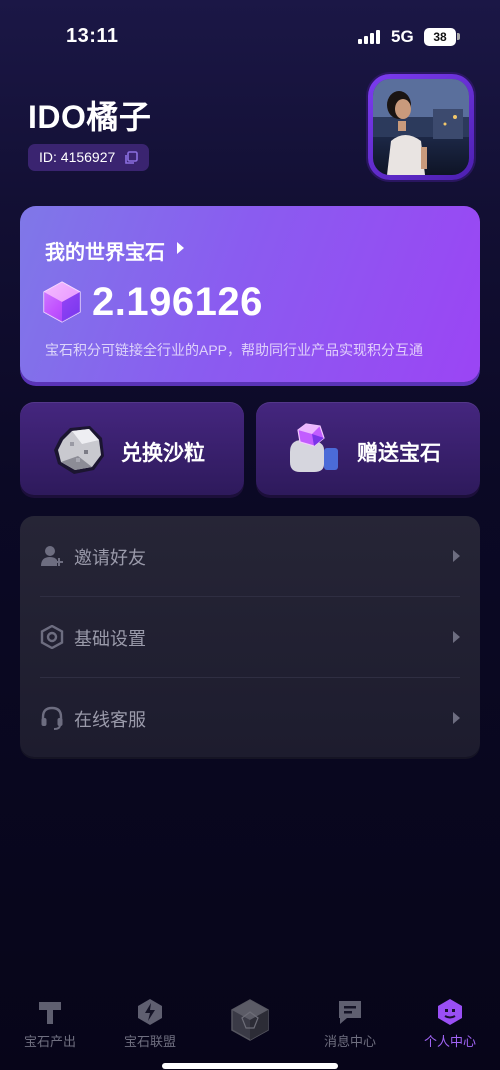 Image resolution: width=500 pixels, height=1070 pixels. I want to click on headset-icon, so click(52, 718).